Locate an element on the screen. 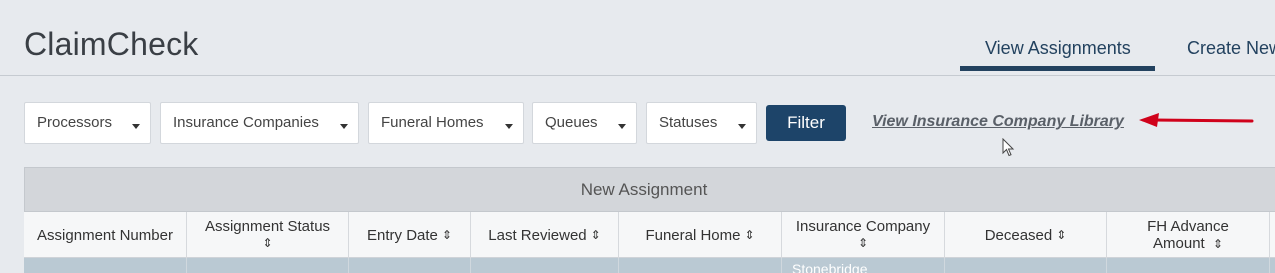 The image size is (1275, 273). funeral-homes-dropdown: Funeral Homes is located at coordinates (446, 123).